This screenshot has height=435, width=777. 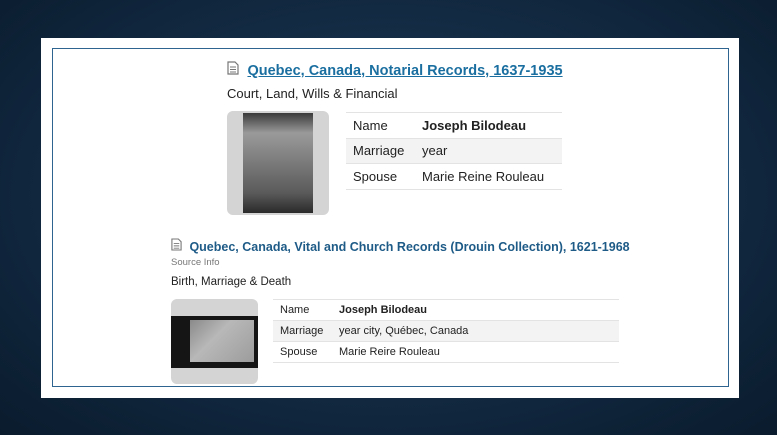 I want to click on table-row: Marriage year, so click(x=454, y=151).